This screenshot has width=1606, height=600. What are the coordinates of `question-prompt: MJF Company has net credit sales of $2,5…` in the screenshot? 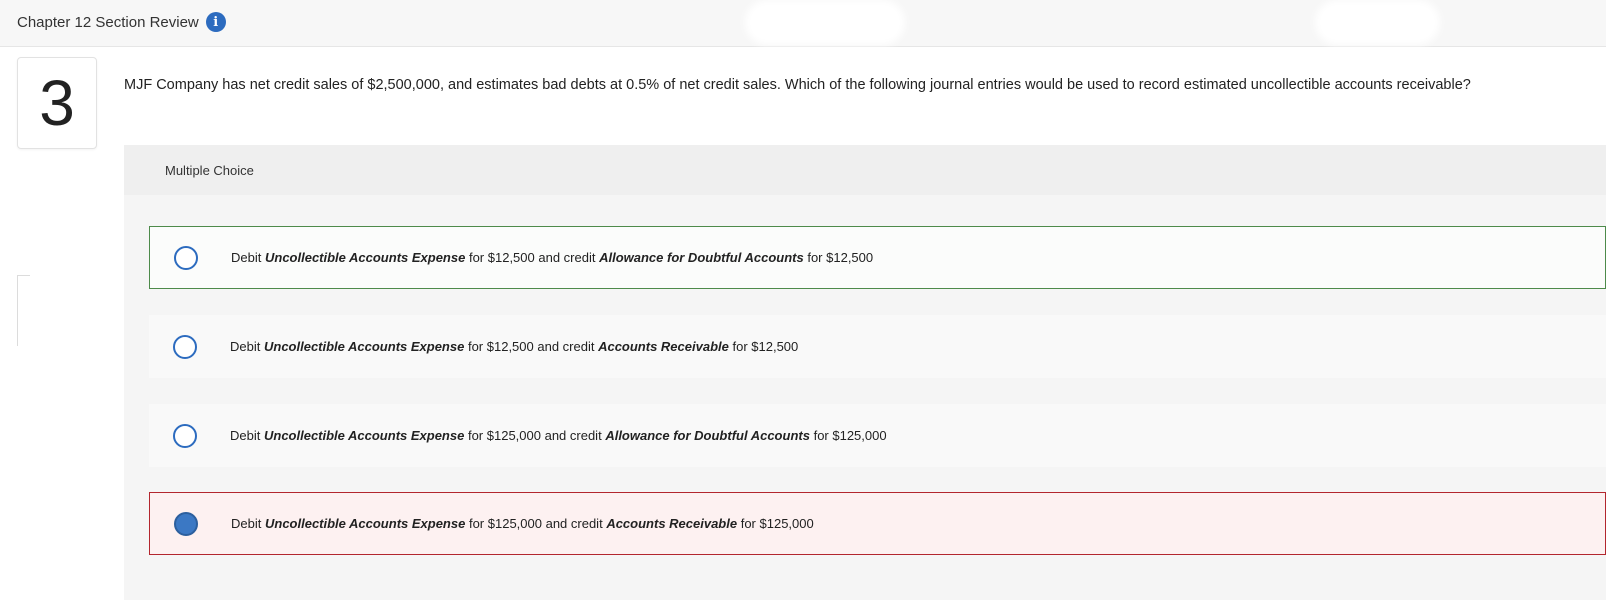 It's located at (797, 85).